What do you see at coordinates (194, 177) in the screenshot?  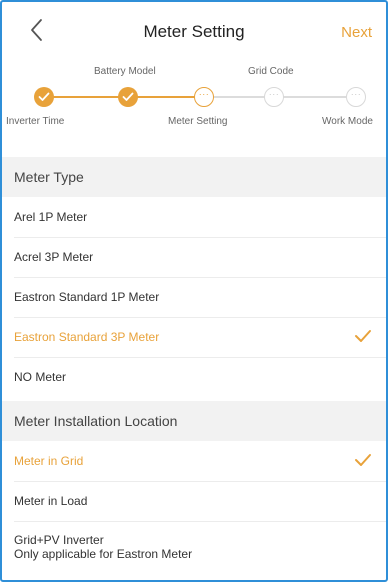 I see `section-header-meter-type: Meter Type` at bounding box center [194, 177].